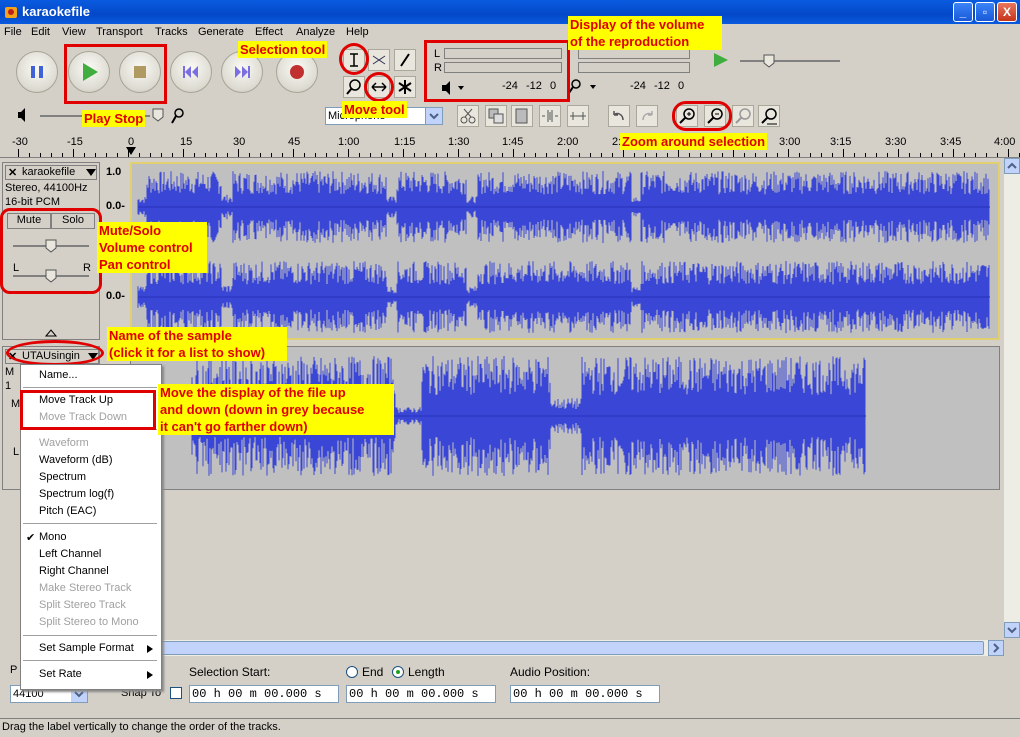  Describe the element at coordinates (60, 674) in the screenshot. I see `menu-set-rate: Set Rate` at that location.